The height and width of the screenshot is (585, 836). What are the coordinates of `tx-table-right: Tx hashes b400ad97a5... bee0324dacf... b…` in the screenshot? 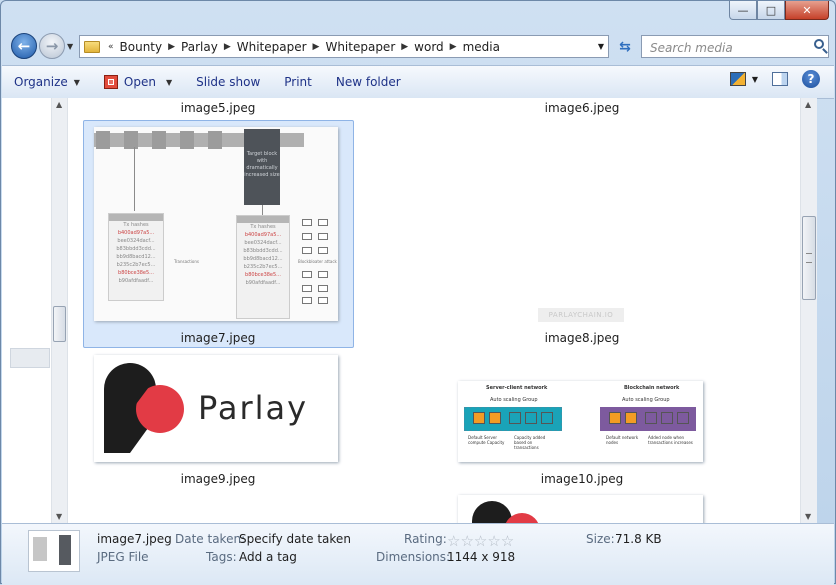 It's located at (263, 267).